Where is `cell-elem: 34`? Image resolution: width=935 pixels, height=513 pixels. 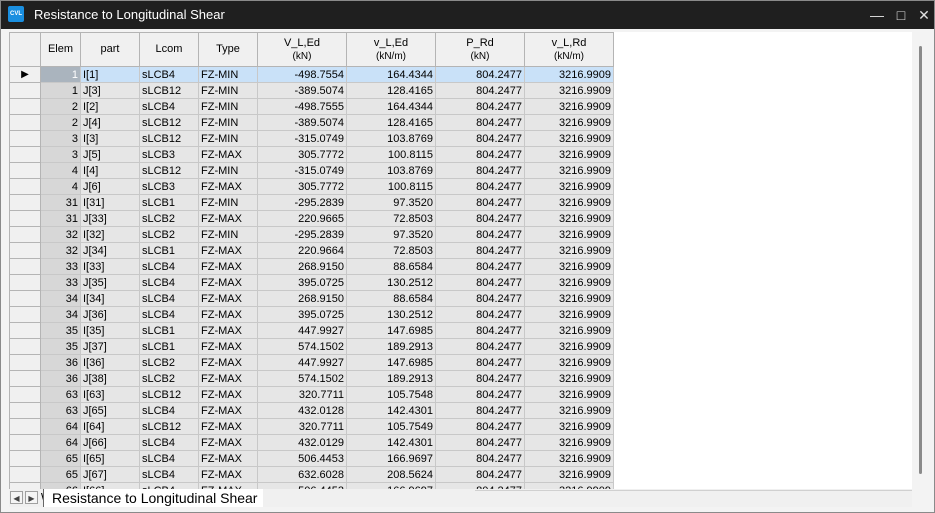 cell-elem: 34 is located at coordinates (60, 298).